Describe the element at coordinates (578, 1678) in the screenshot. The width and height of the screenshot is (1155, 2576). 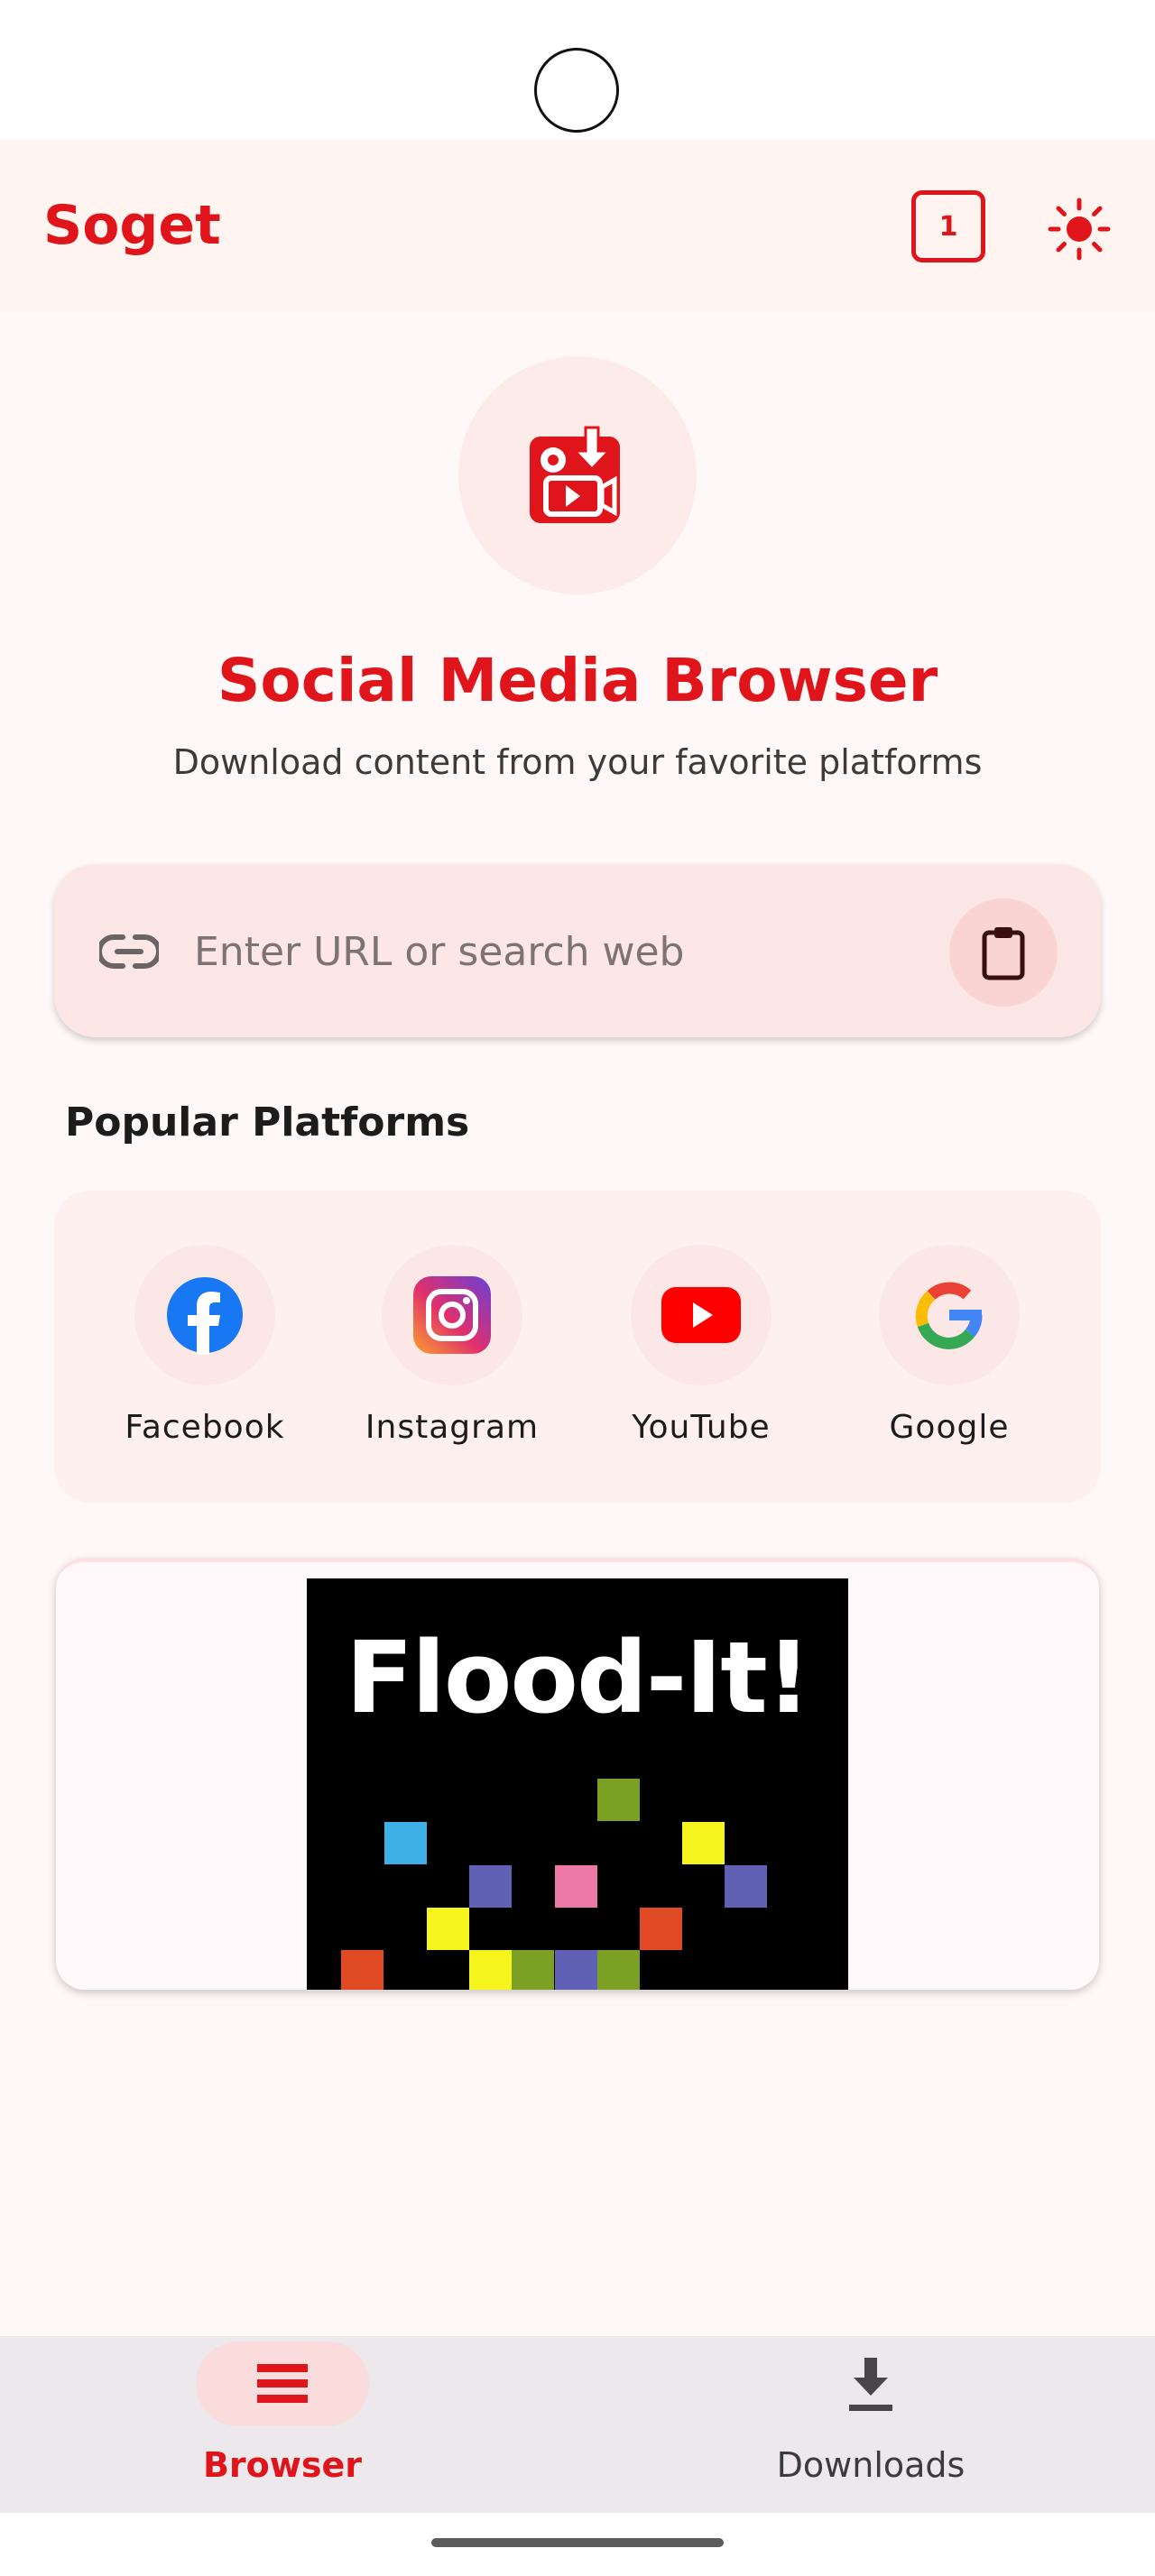
I see `banner-title: Flood-It!` at that location.